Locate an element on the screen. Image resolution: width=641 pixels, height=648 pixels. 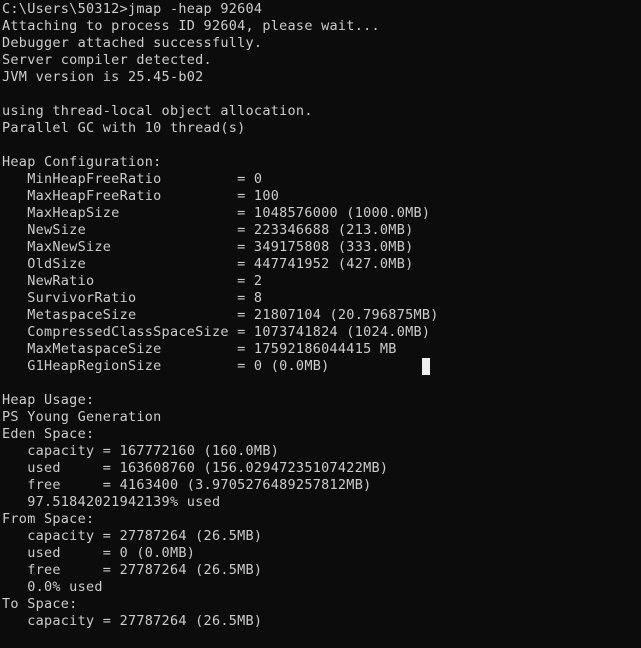
eden-used-row: used = 163608760 (156.02947235107422MB) is located at coordinates (195, 468).